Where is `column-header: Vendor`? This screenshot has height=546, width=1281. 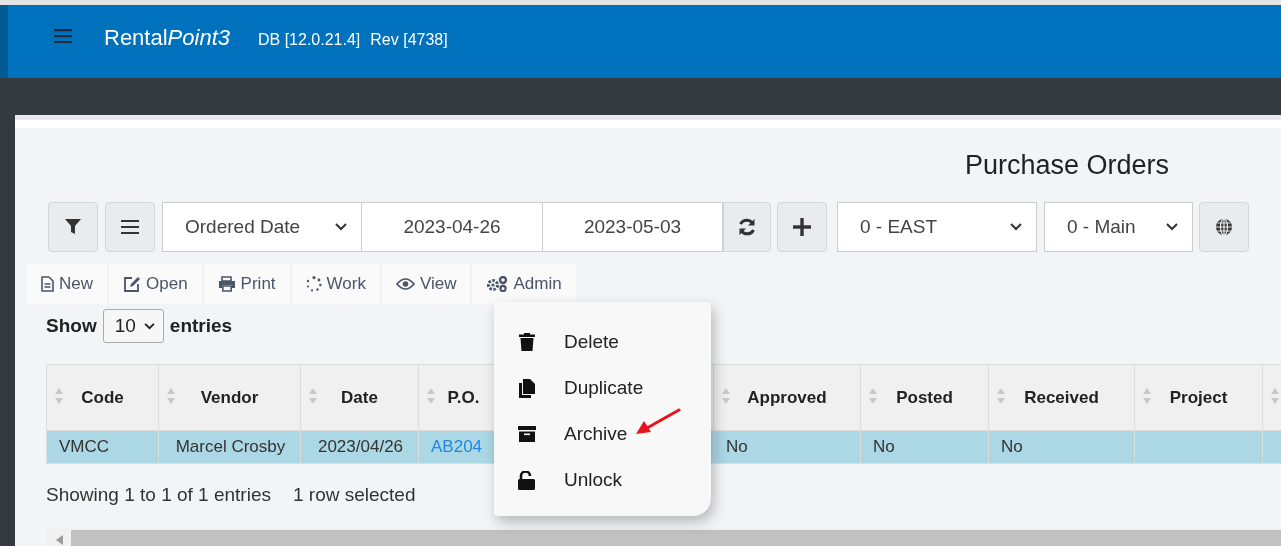
column-header: Vendor is located at coordinates (229, 397).